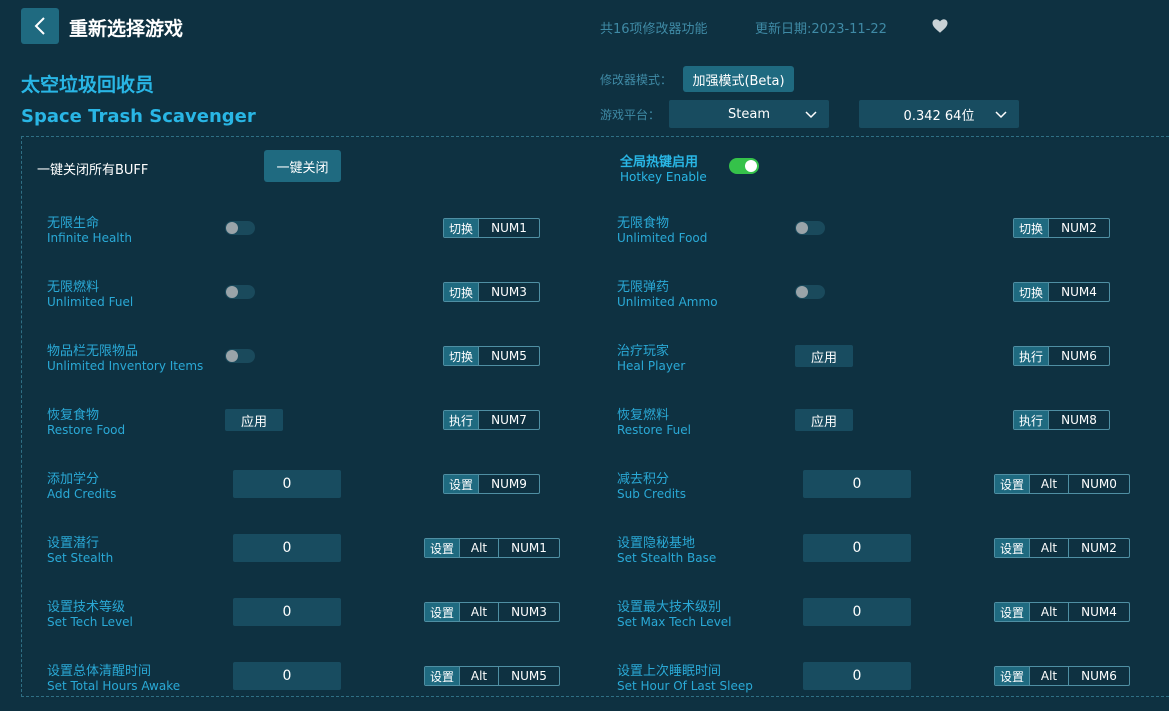 This screenshot has width=1169, height=711. What do you see at coordinates (651, 494) in the screenshot?
I see `feature-label-en: Sub Credits` at bounding box center [651, 494].